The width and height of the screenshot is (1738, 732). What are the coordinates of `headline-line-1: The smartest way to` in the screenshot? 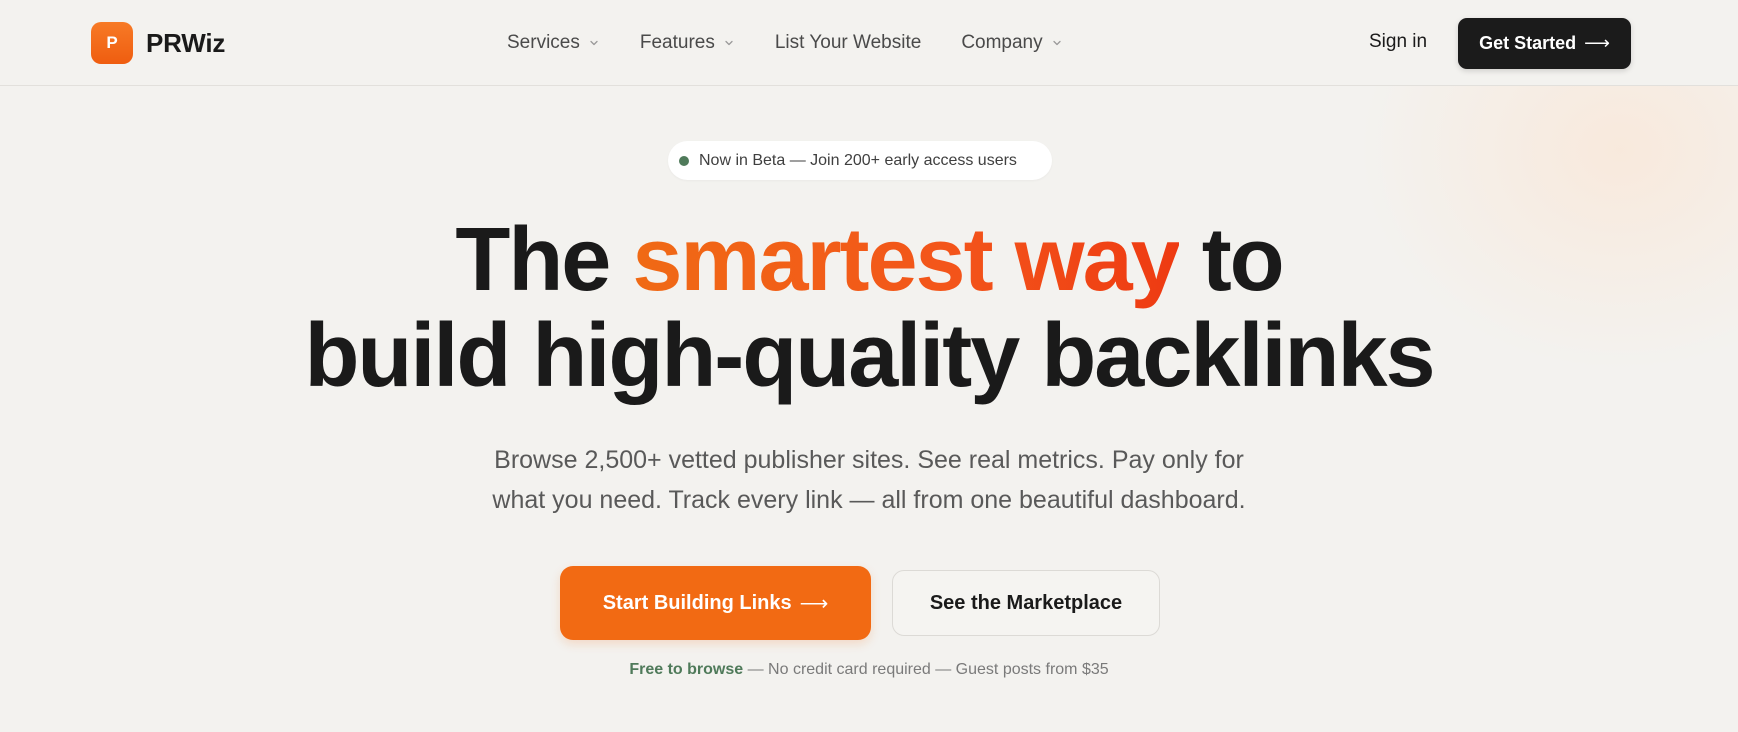 It's located at (869, 260).